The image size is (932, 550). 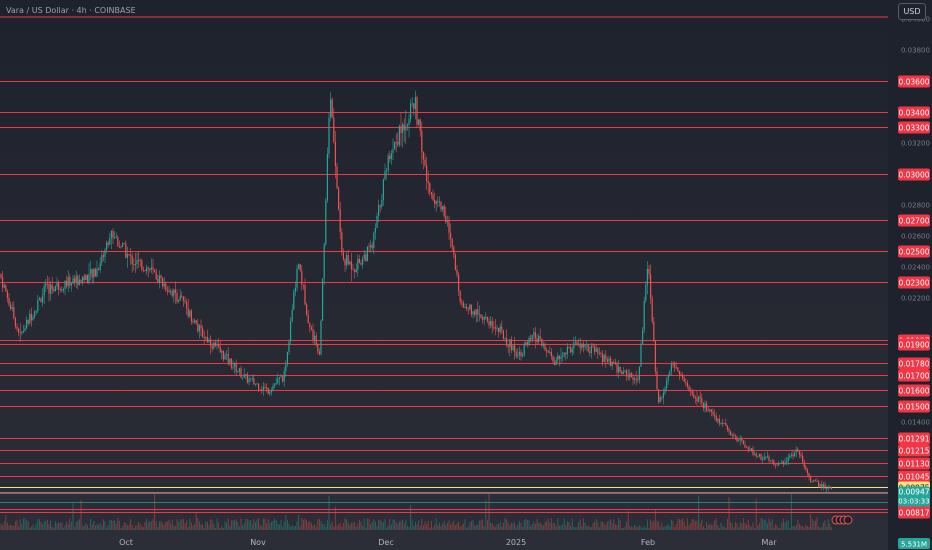 What do you see at coordinates (912, 11) in the screenshot?
I see `currency-button: USD` at bounding box center [912, 11].